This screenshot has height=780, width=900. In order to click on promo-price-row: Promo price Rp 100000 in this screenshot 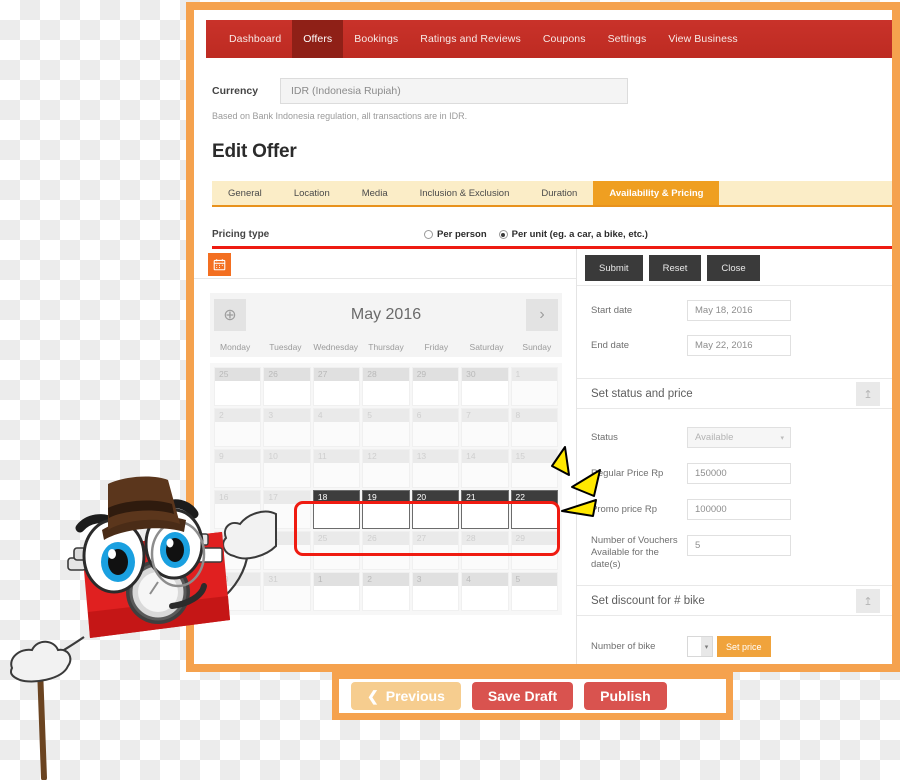, I will do `click(734, 506)`.